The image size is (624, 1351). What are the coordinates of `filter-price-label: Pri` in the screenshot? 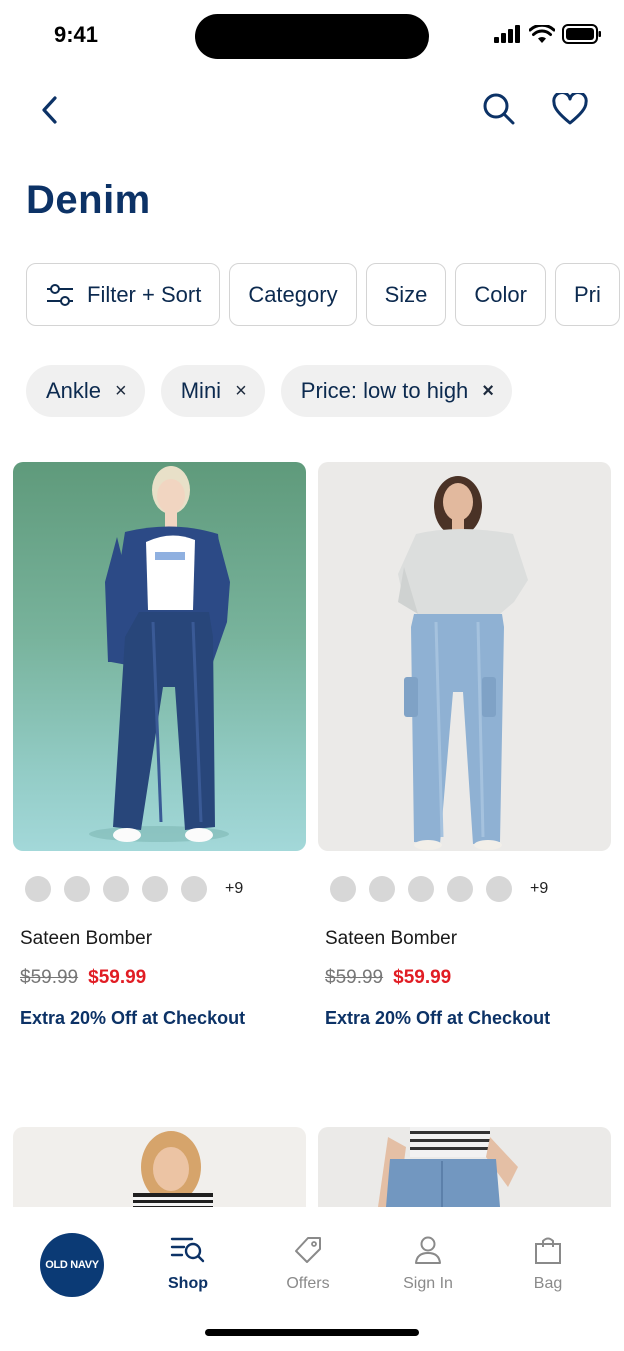 It's located at (587, 294).